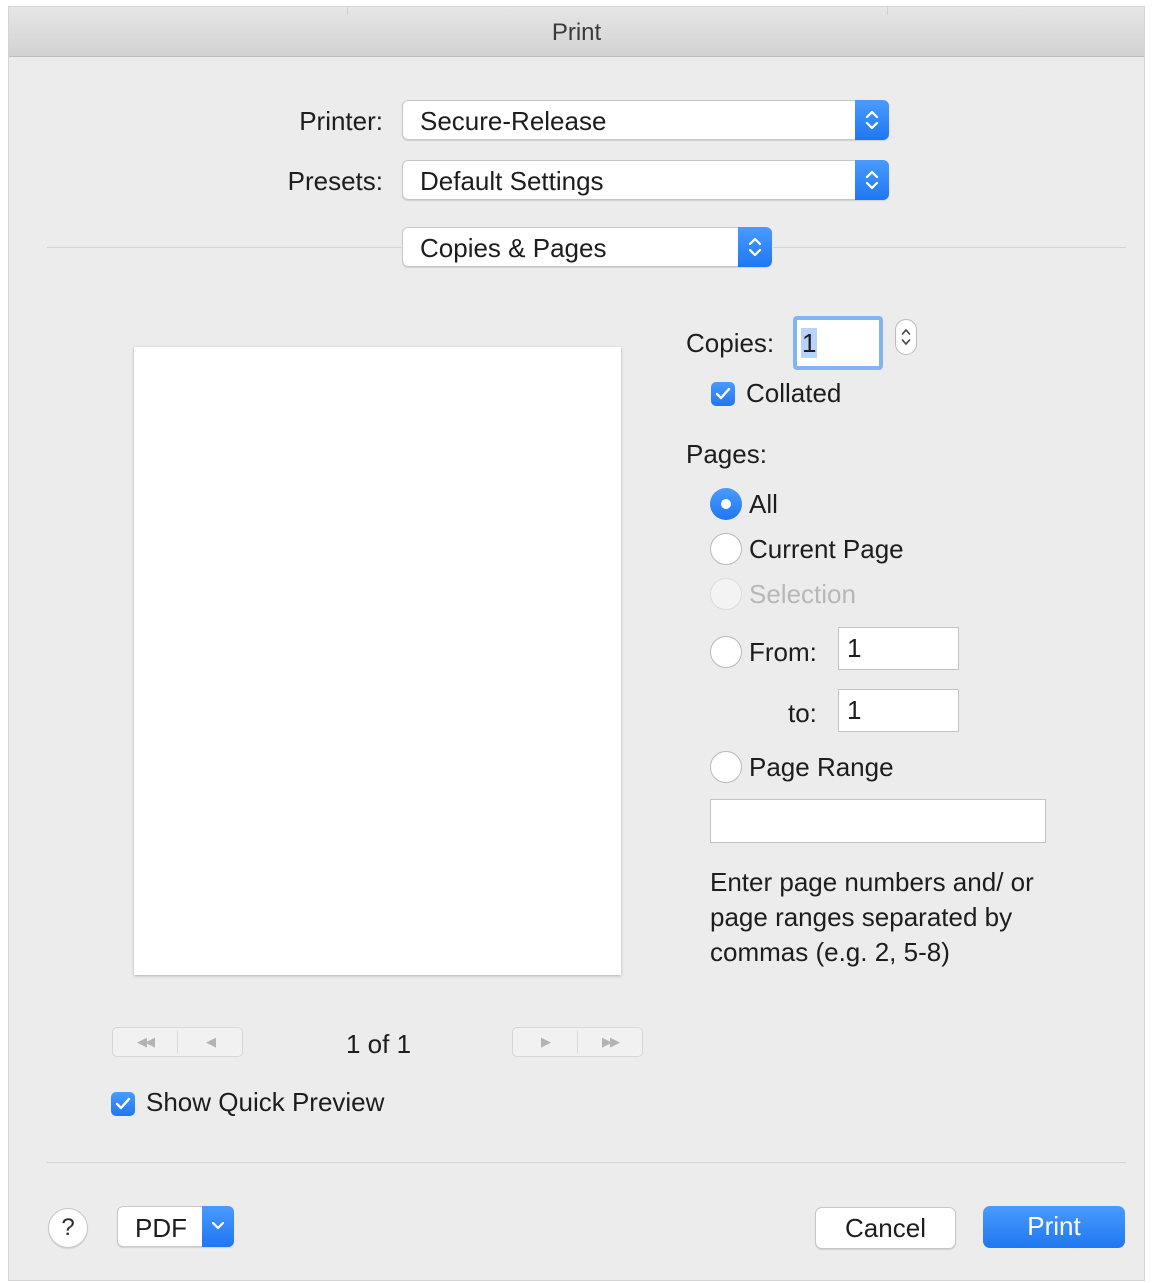 This screenshot has width=1153, height=1283. I want to click on chevron-down-icon, so click(218, 1226).